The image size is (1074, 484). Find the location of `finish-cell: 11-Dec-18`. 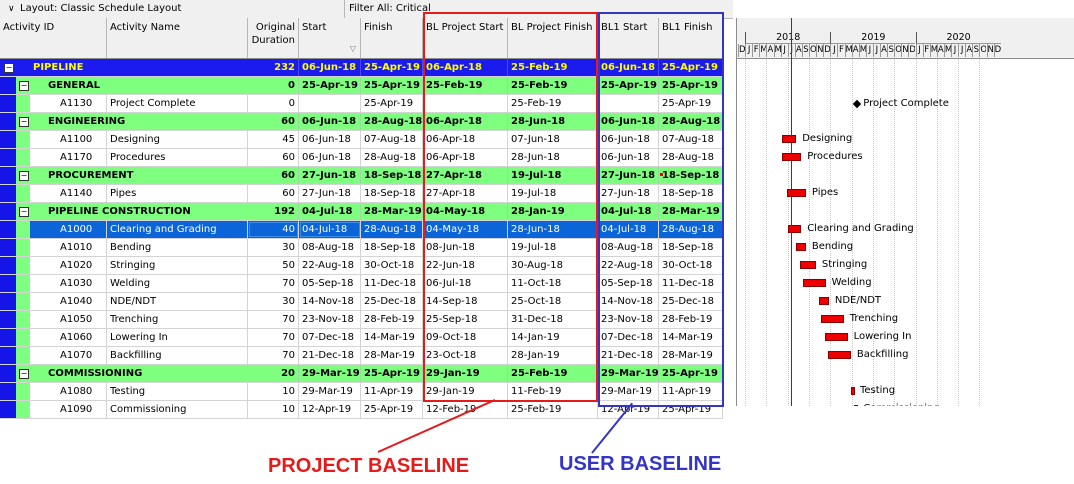

finish-cell: 11-Dec-18 is located at coordinates (392, 283).